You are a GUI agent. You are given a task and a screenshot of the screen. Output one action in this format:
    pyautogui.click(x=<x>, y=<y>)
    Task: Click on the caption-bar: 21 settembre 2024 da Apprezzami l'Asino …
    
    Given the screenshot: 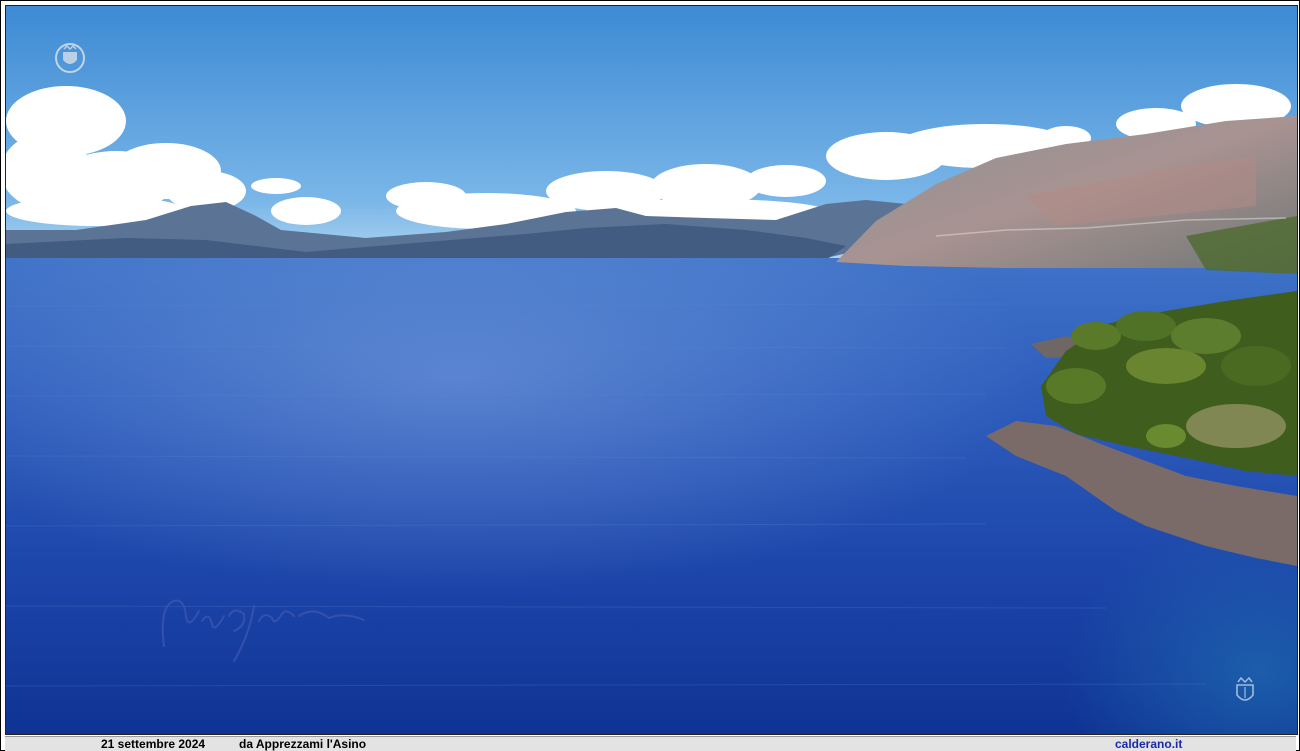 What is the action you would take?
    pyautogui.click(x=650, y=743)
    